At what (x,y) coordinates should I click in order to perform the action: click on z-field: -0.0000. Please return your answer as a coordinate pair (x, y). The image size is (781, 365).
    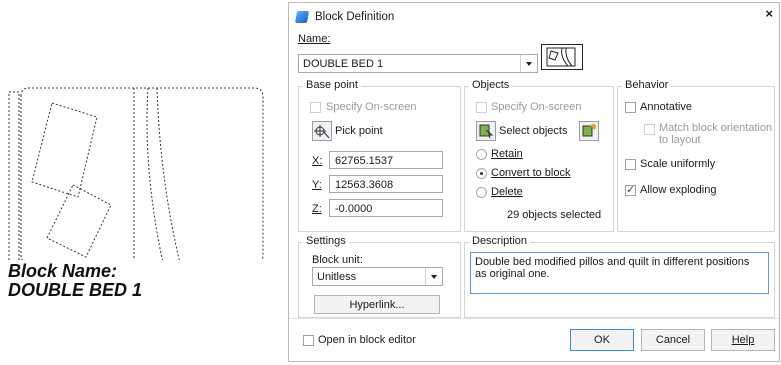
    Looking at the image, I should click on (386, 208).